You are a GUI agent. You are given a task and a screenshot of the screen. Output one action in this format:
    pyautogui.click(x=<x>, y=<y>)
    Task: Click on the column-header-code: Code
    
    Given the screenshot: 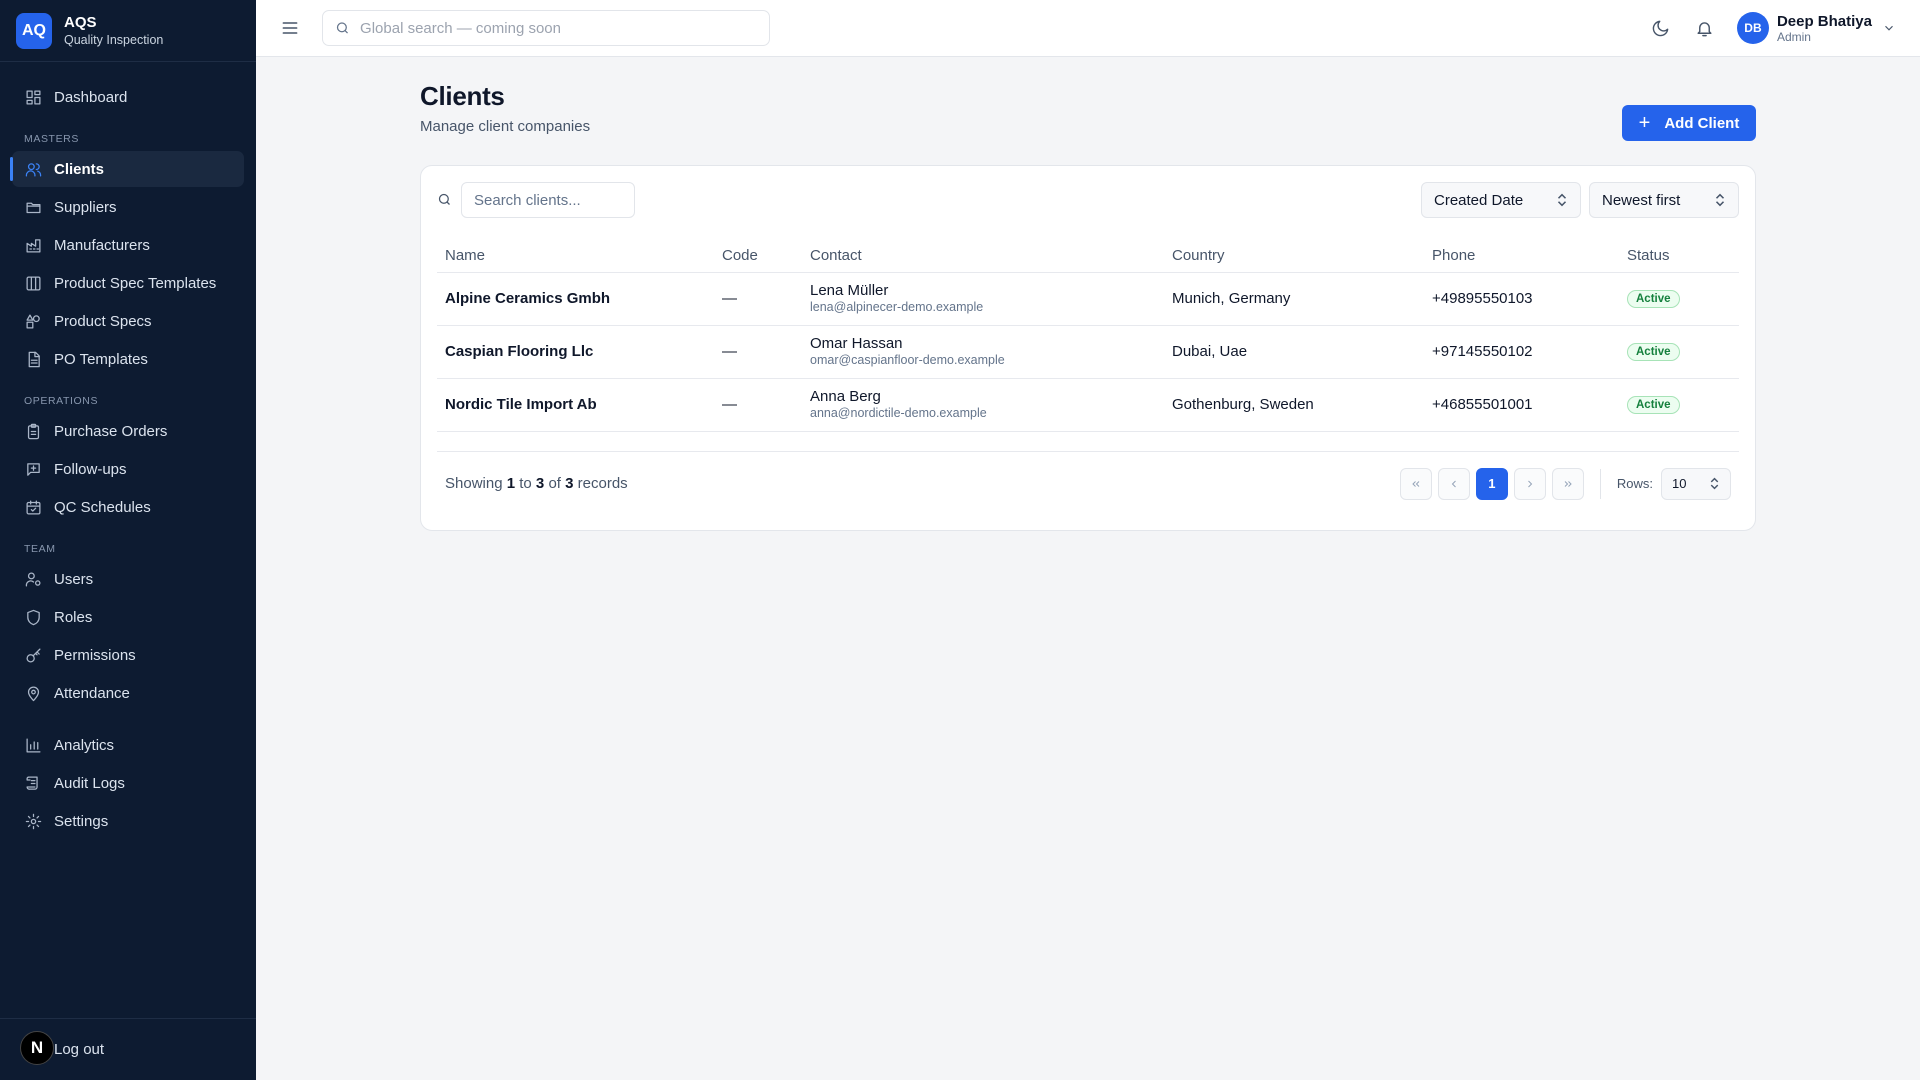 What is the action you would take?
    pyautogui.click(x=758, y=256)
    